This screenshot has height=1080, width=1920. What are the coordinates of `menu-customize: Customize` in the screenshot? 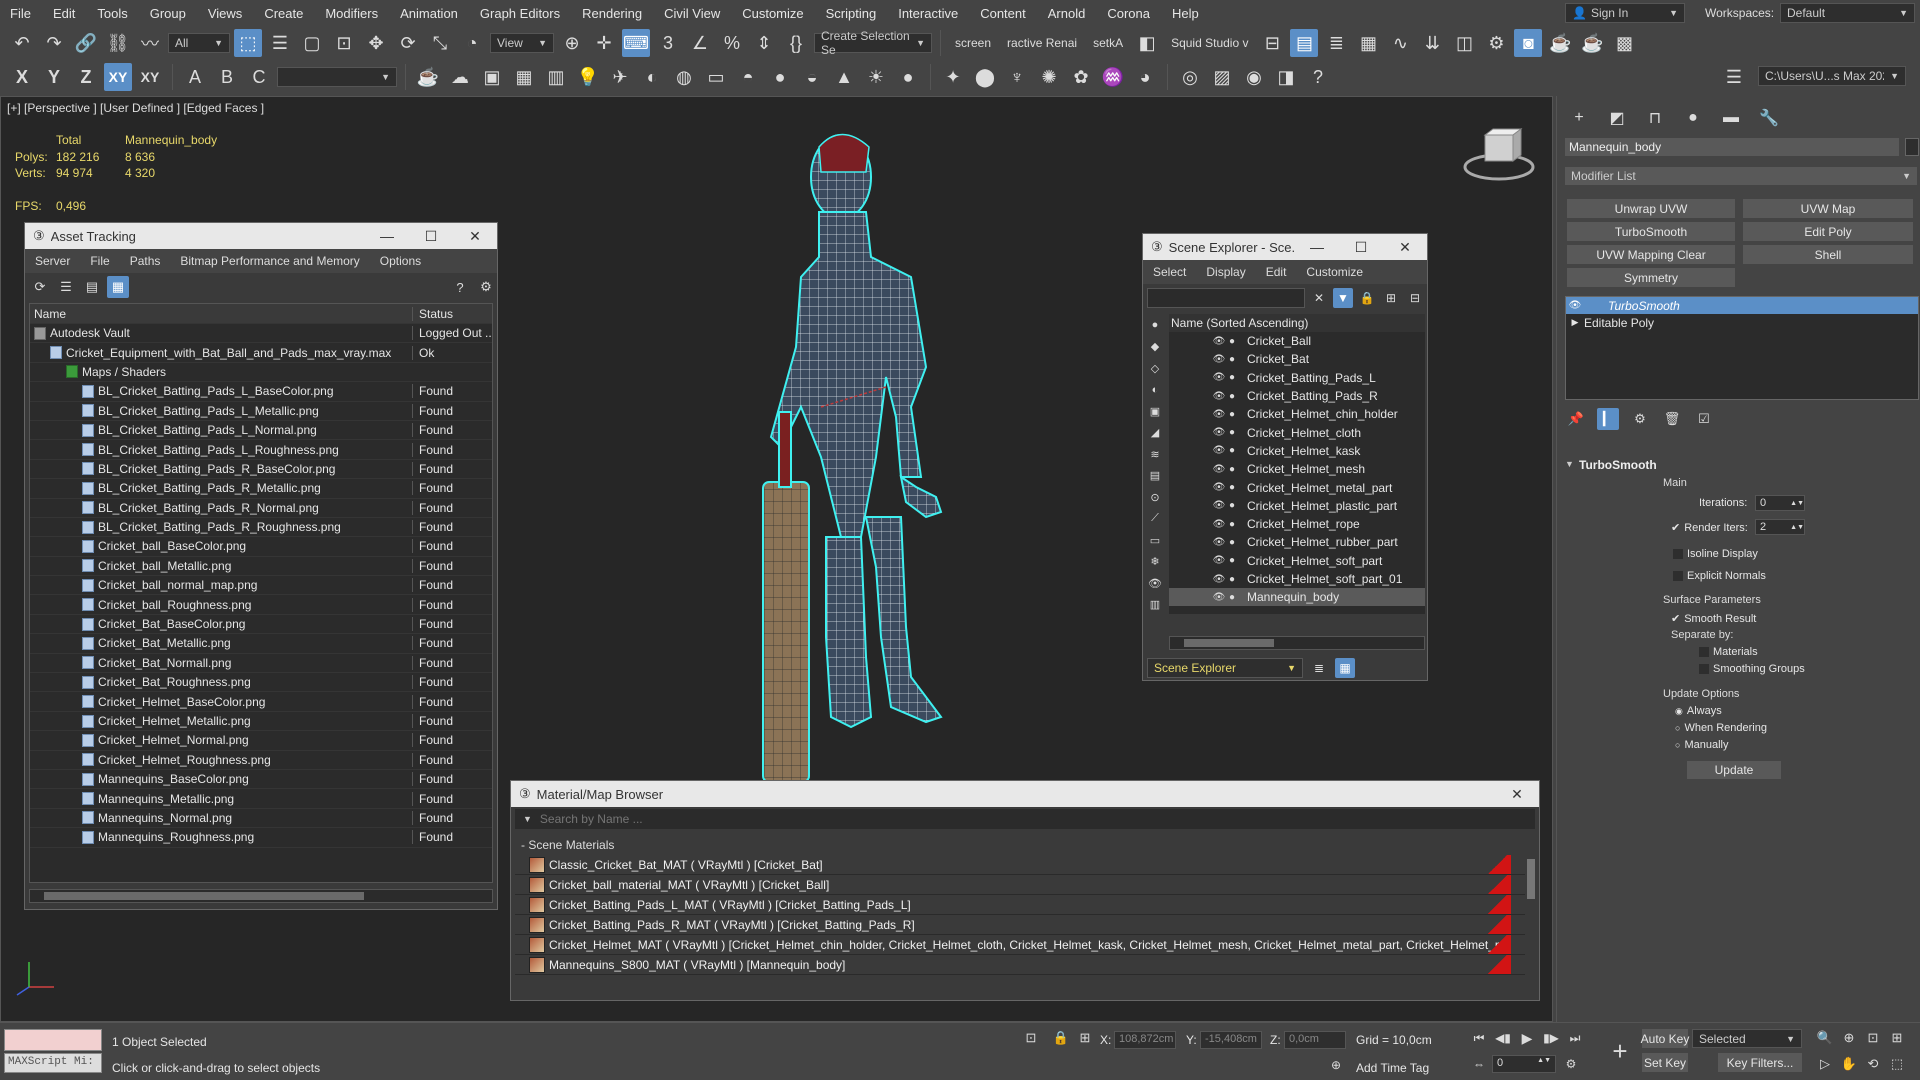 It's located at (773, 13).